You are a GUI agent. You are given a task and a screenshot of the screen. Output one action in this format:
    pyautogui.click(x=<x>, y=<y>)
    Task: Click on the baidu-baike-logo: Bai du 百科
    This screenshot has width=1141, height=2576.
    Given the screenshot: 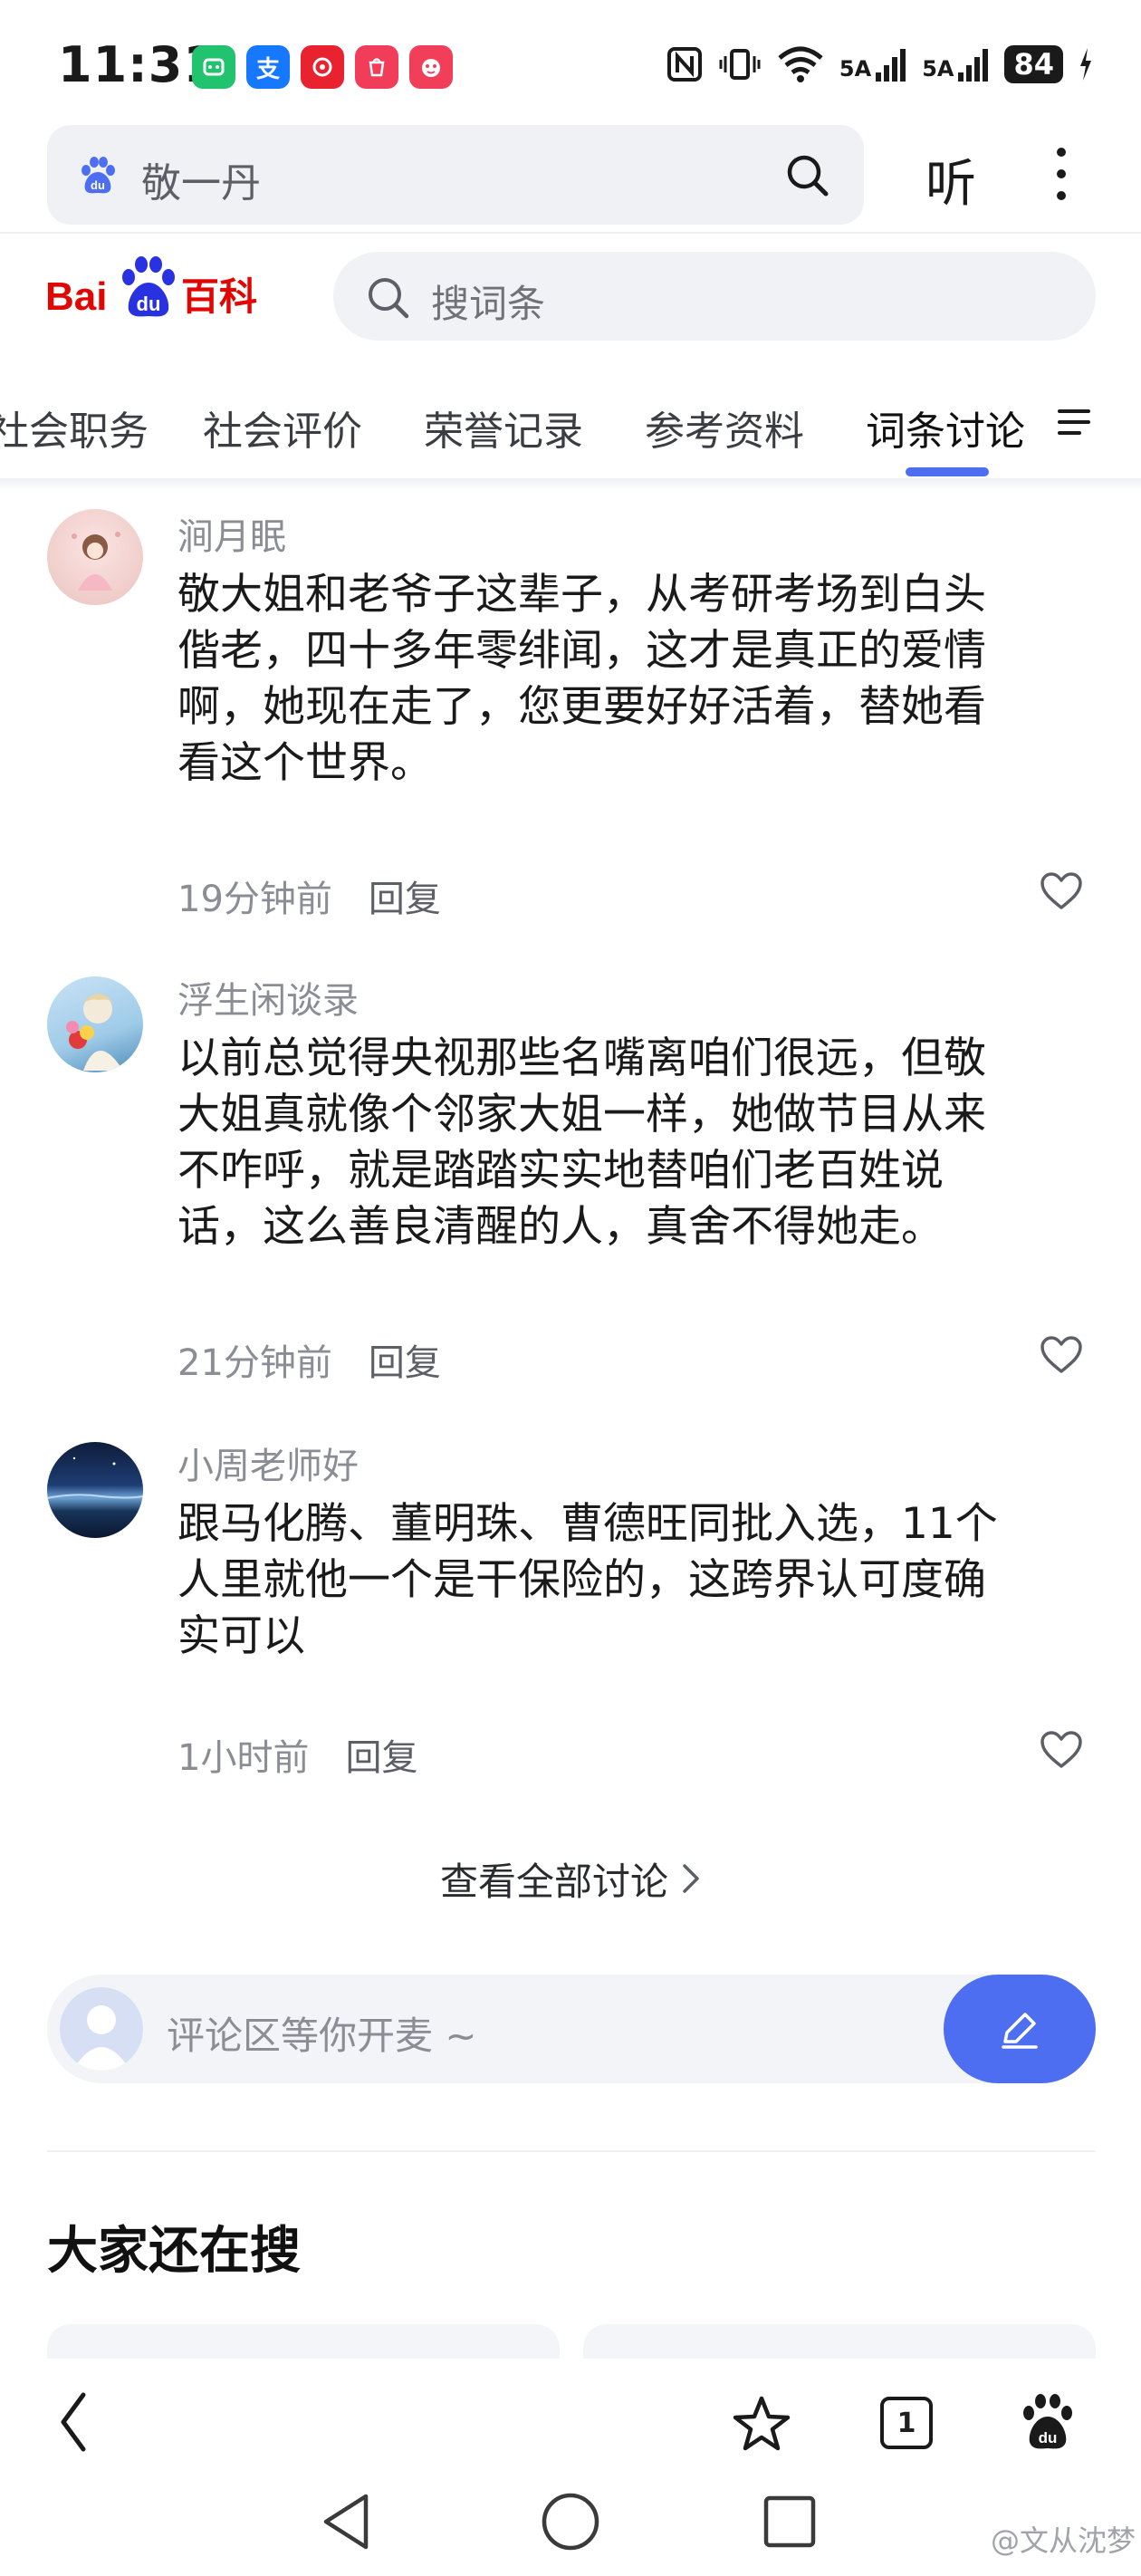 What is the action you would take?
    pyautogui.click(x=163, y=291)
    